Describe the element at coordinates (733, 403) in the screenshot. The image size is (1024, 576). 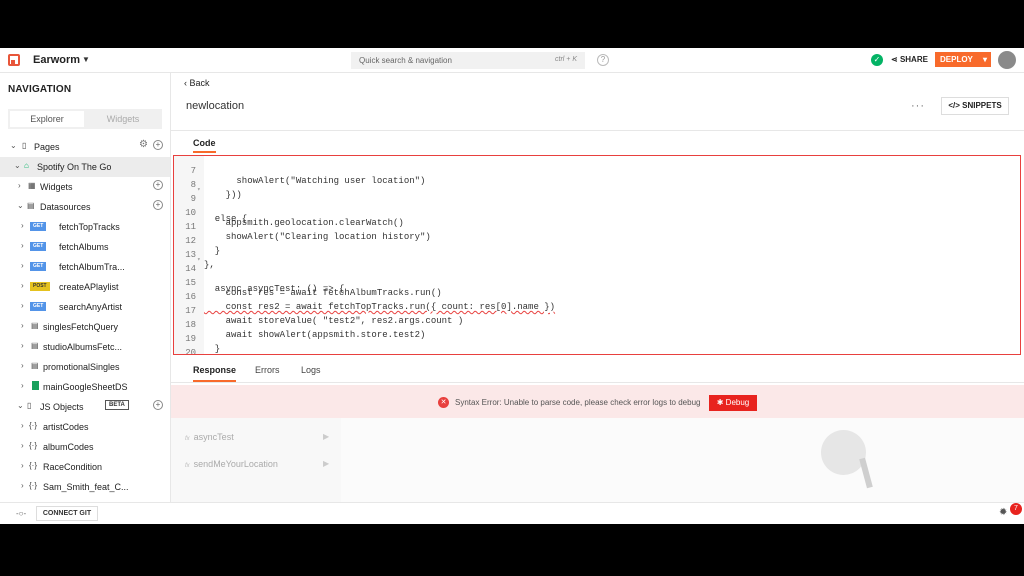
I see `debug-button: ✱ Debug` at that location.